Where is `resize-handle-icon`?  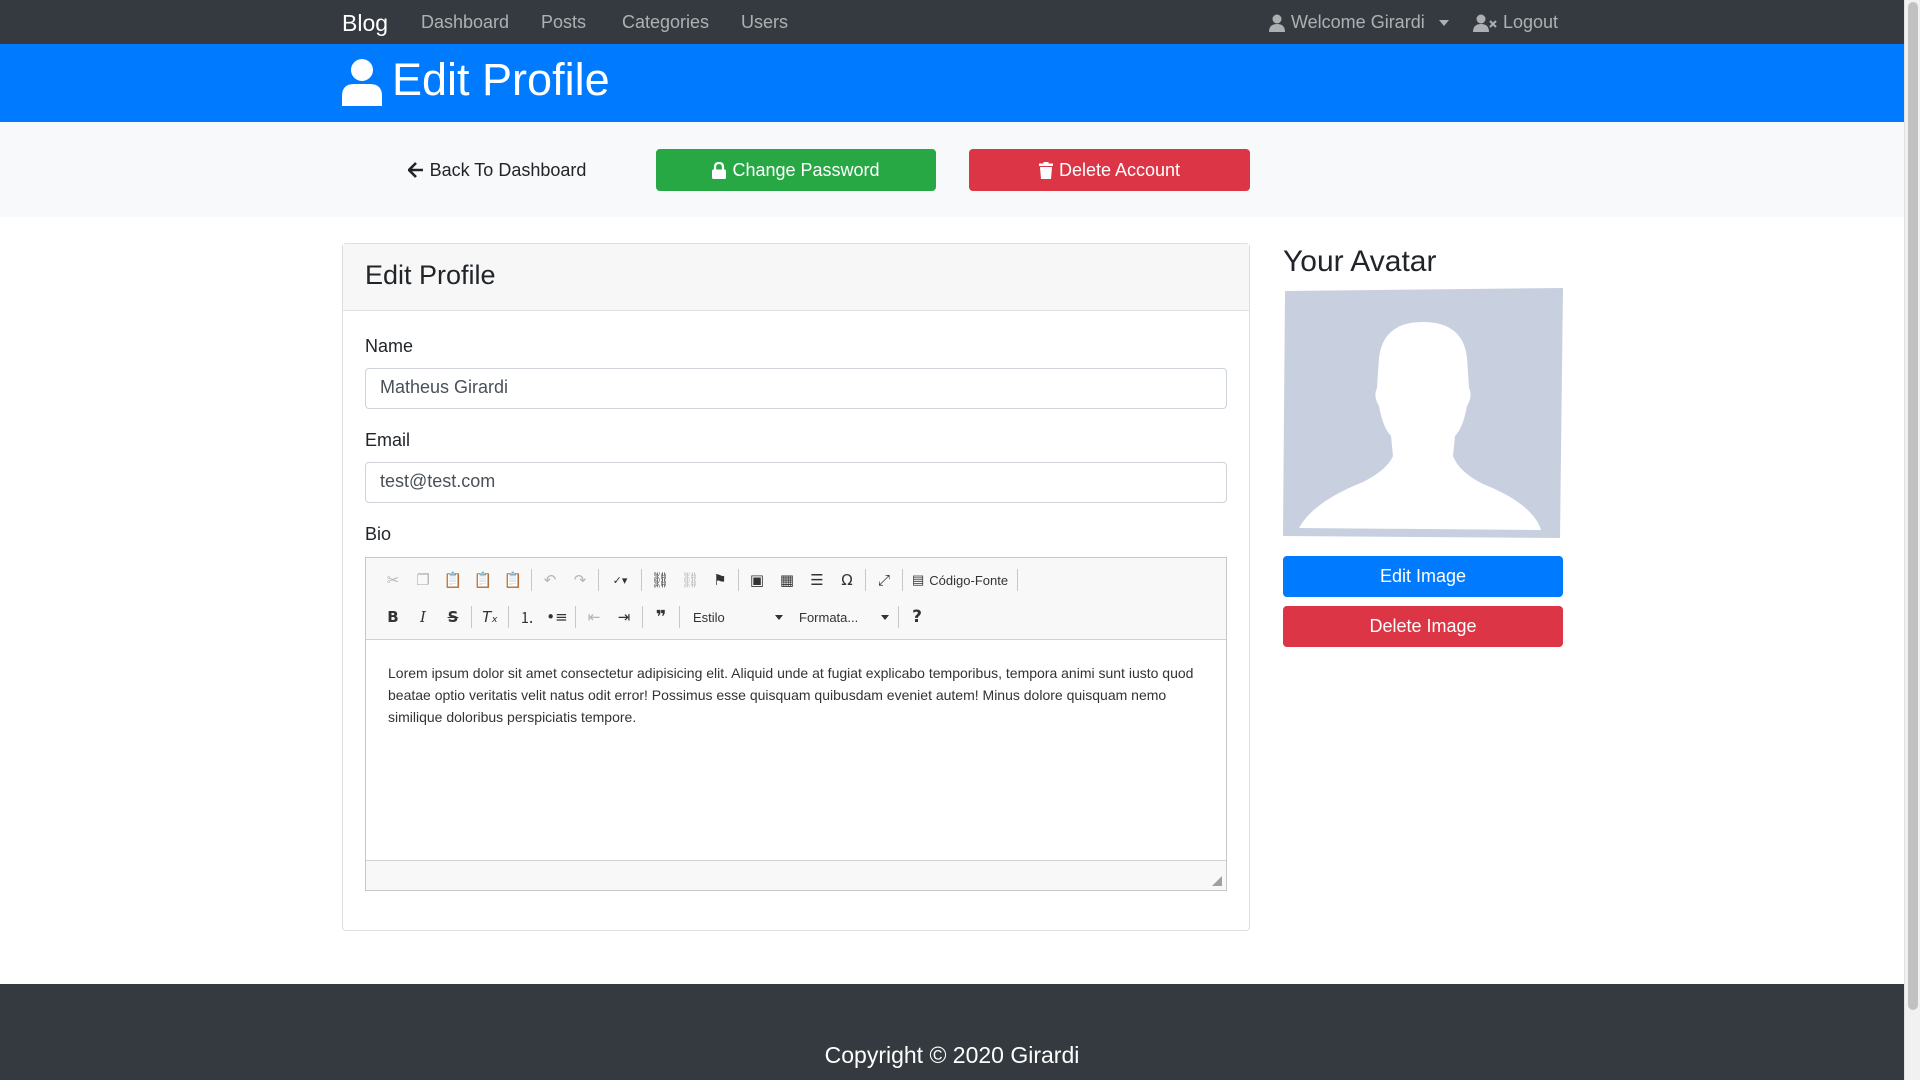
resize-handle-icon is located at coordinates (1217, 881).